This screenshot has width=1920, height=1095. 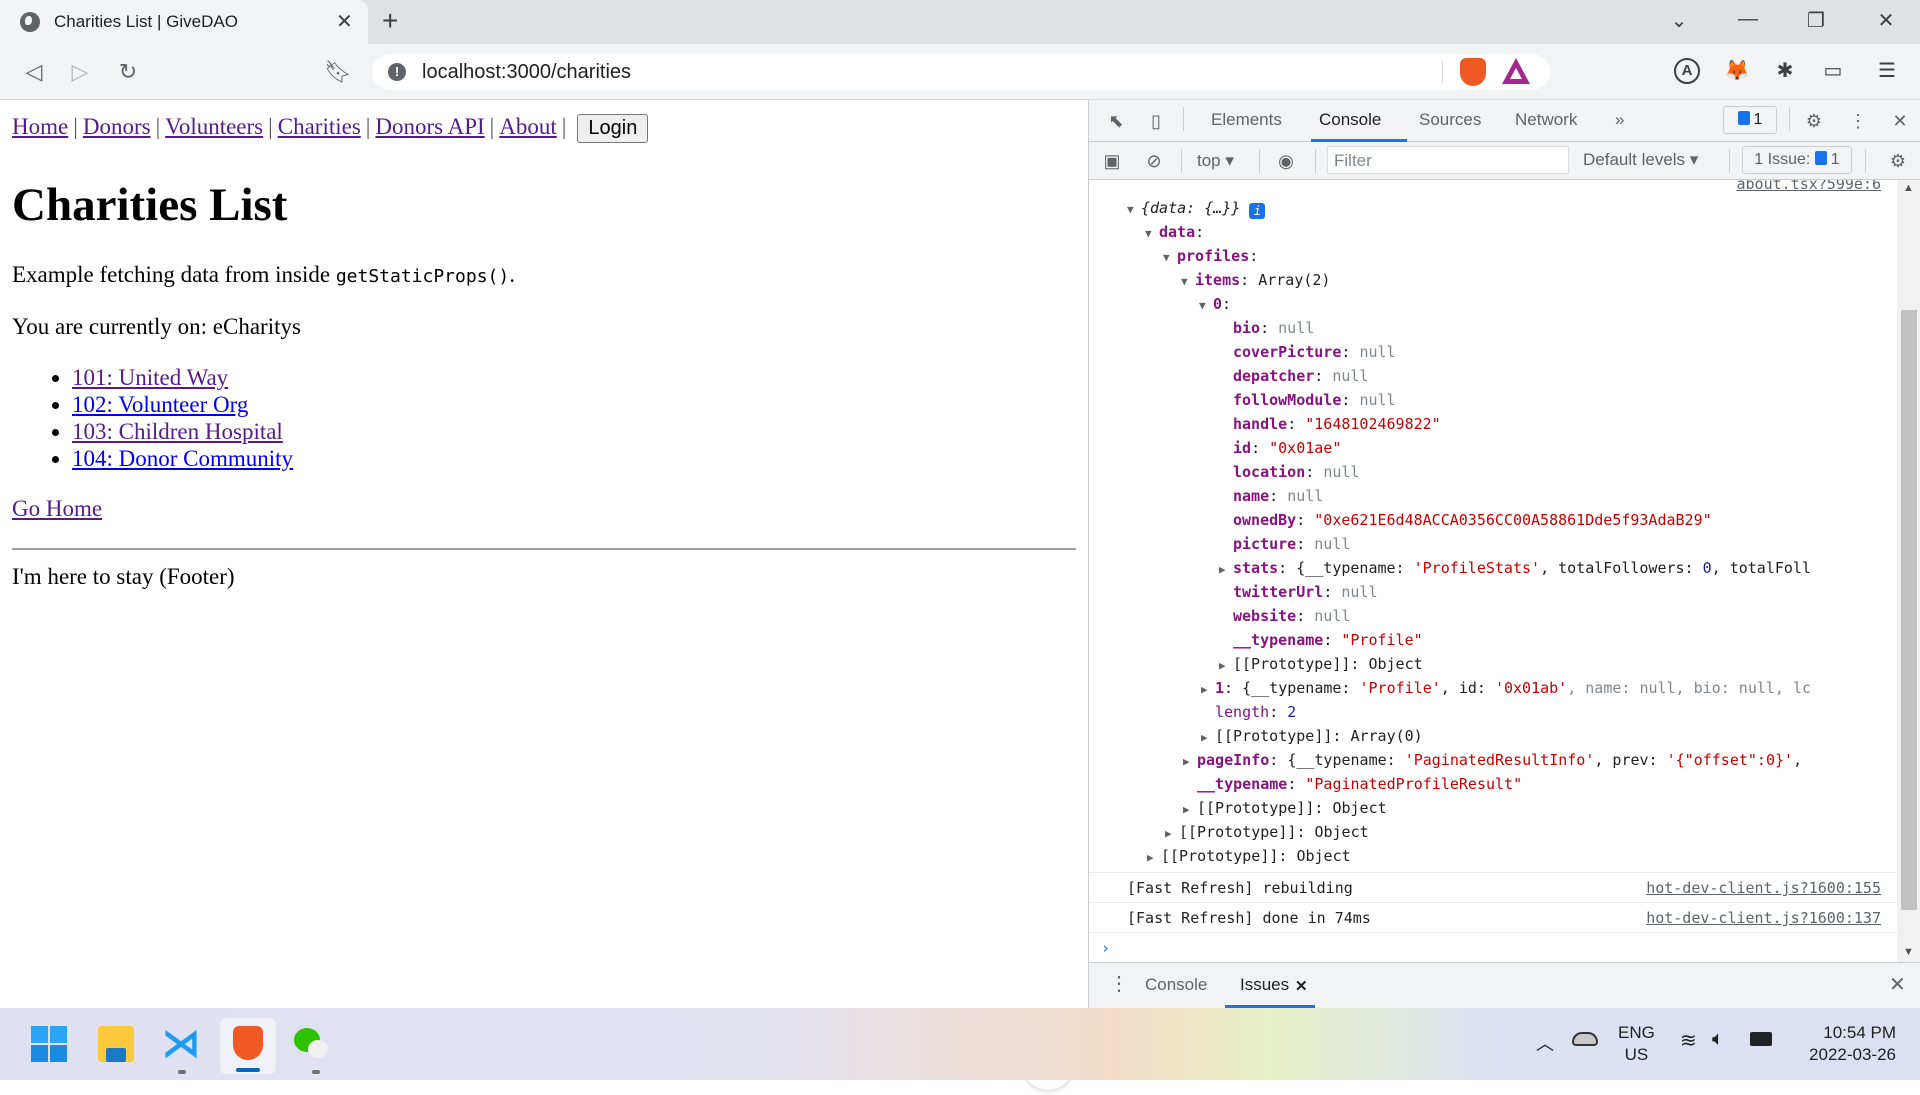 I want to click on tab-console: Console, so click(x=1350, y=120).